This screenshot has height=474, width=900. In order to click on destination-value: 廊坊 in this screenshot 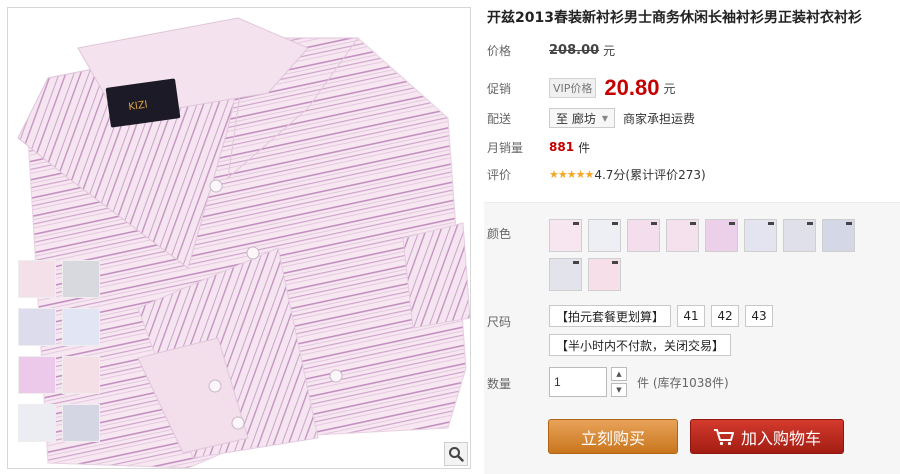, I will do `click(583, 118)`.